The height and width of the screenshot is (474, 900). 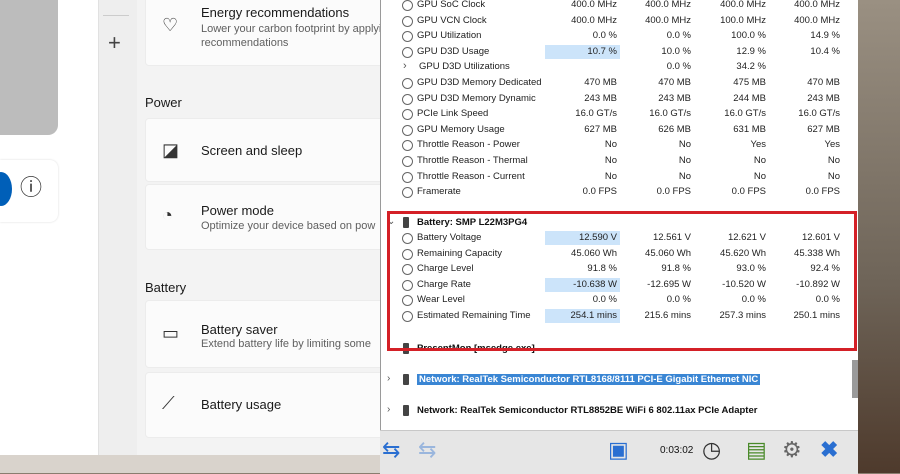 What do you see at coordinates (602, 51) in the screenshot?
I see `current-value: 10.7 %` at bounding box center [602, 51].